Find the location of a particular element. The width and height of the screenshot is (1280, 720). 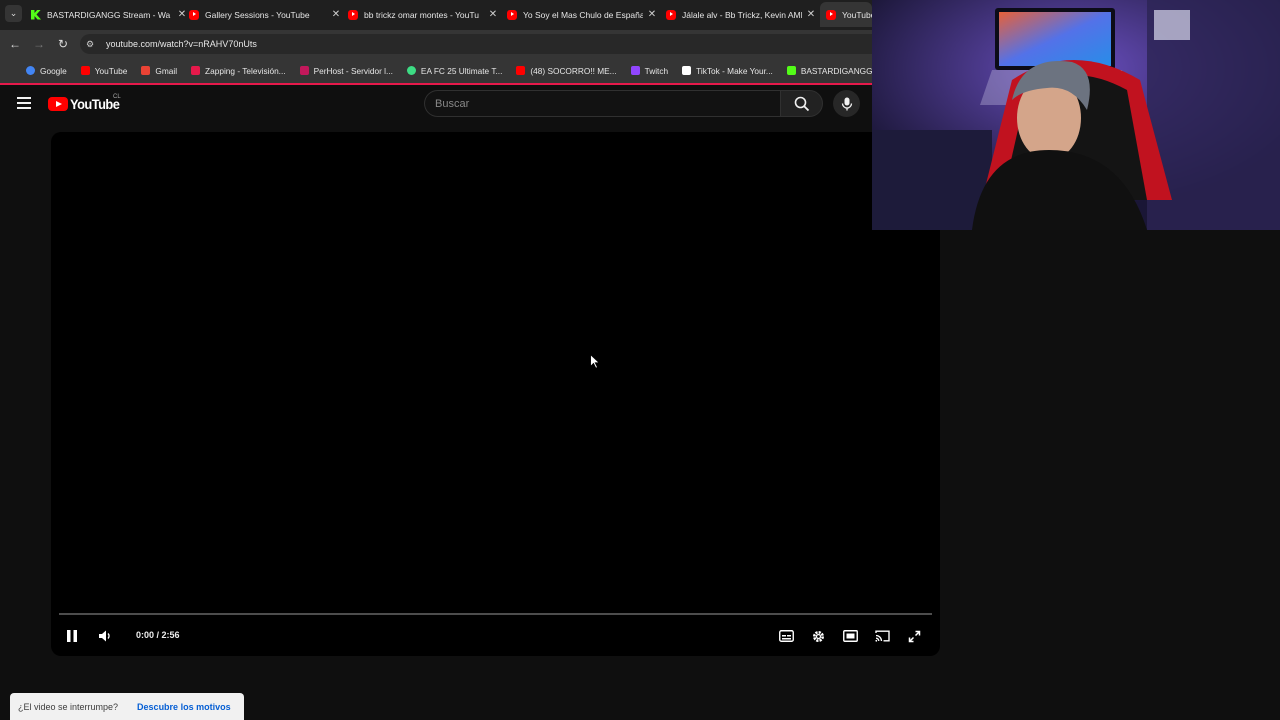

subtitles-button is located at coordinates (786, 636).